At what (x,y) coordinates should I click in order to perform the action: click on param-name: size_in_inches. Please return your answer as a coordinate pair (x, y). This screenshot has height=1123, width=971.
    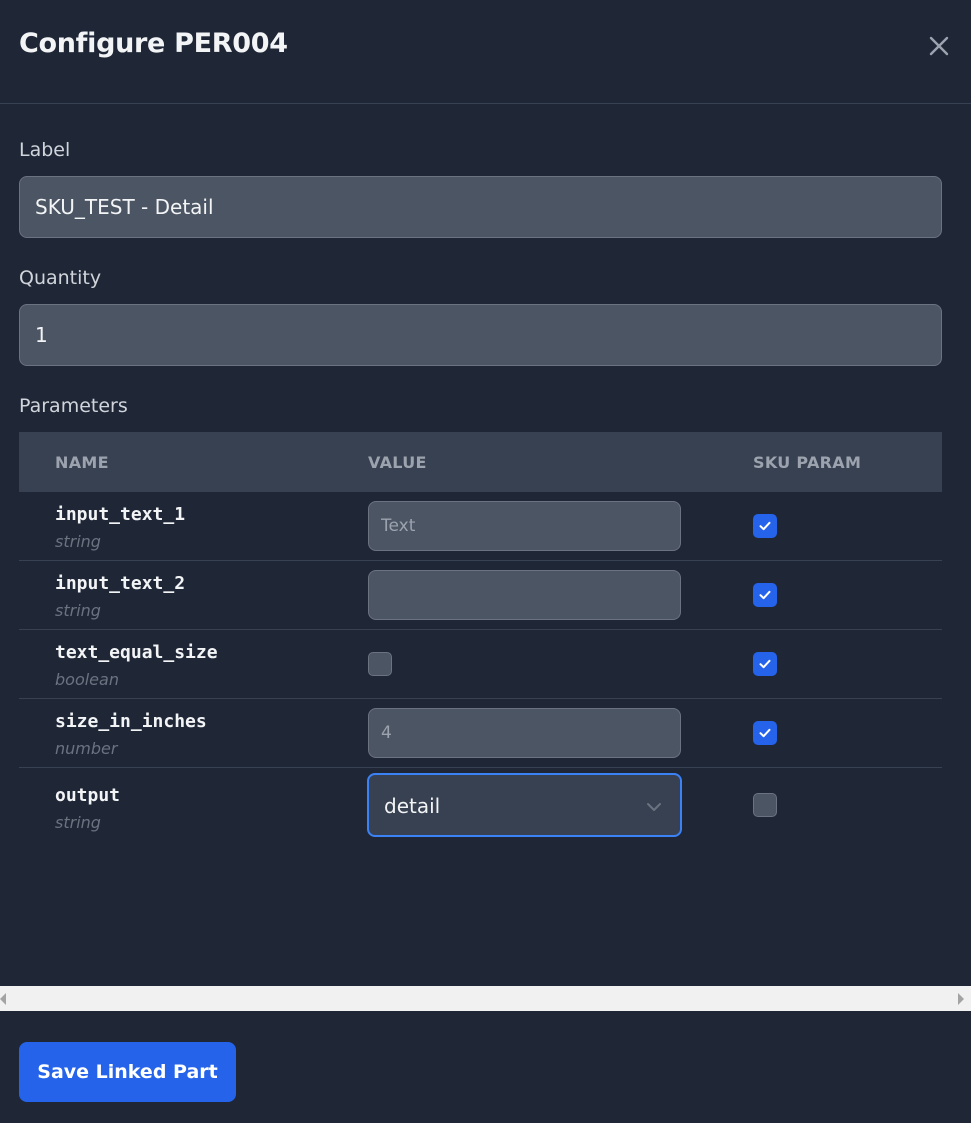
    Looking at the image, I should click on (131, 721).